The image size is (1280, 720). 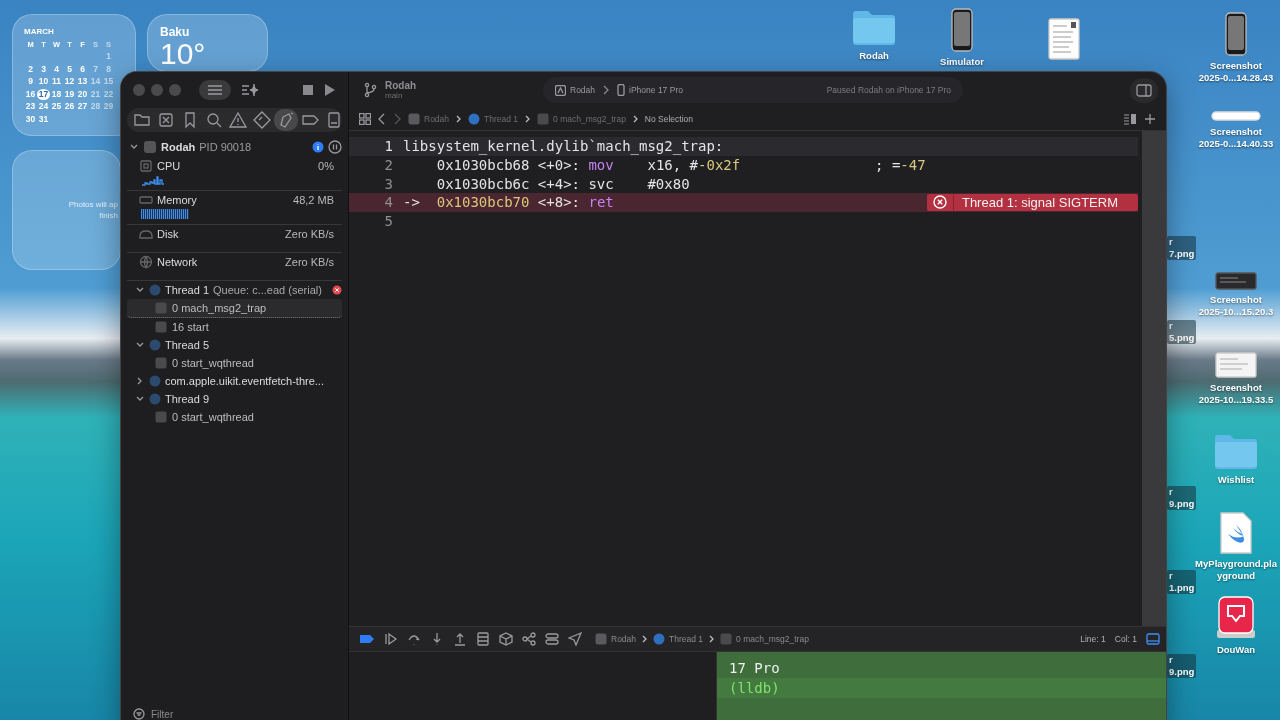 I want to click on search-icon, so click(x=214, y=120).